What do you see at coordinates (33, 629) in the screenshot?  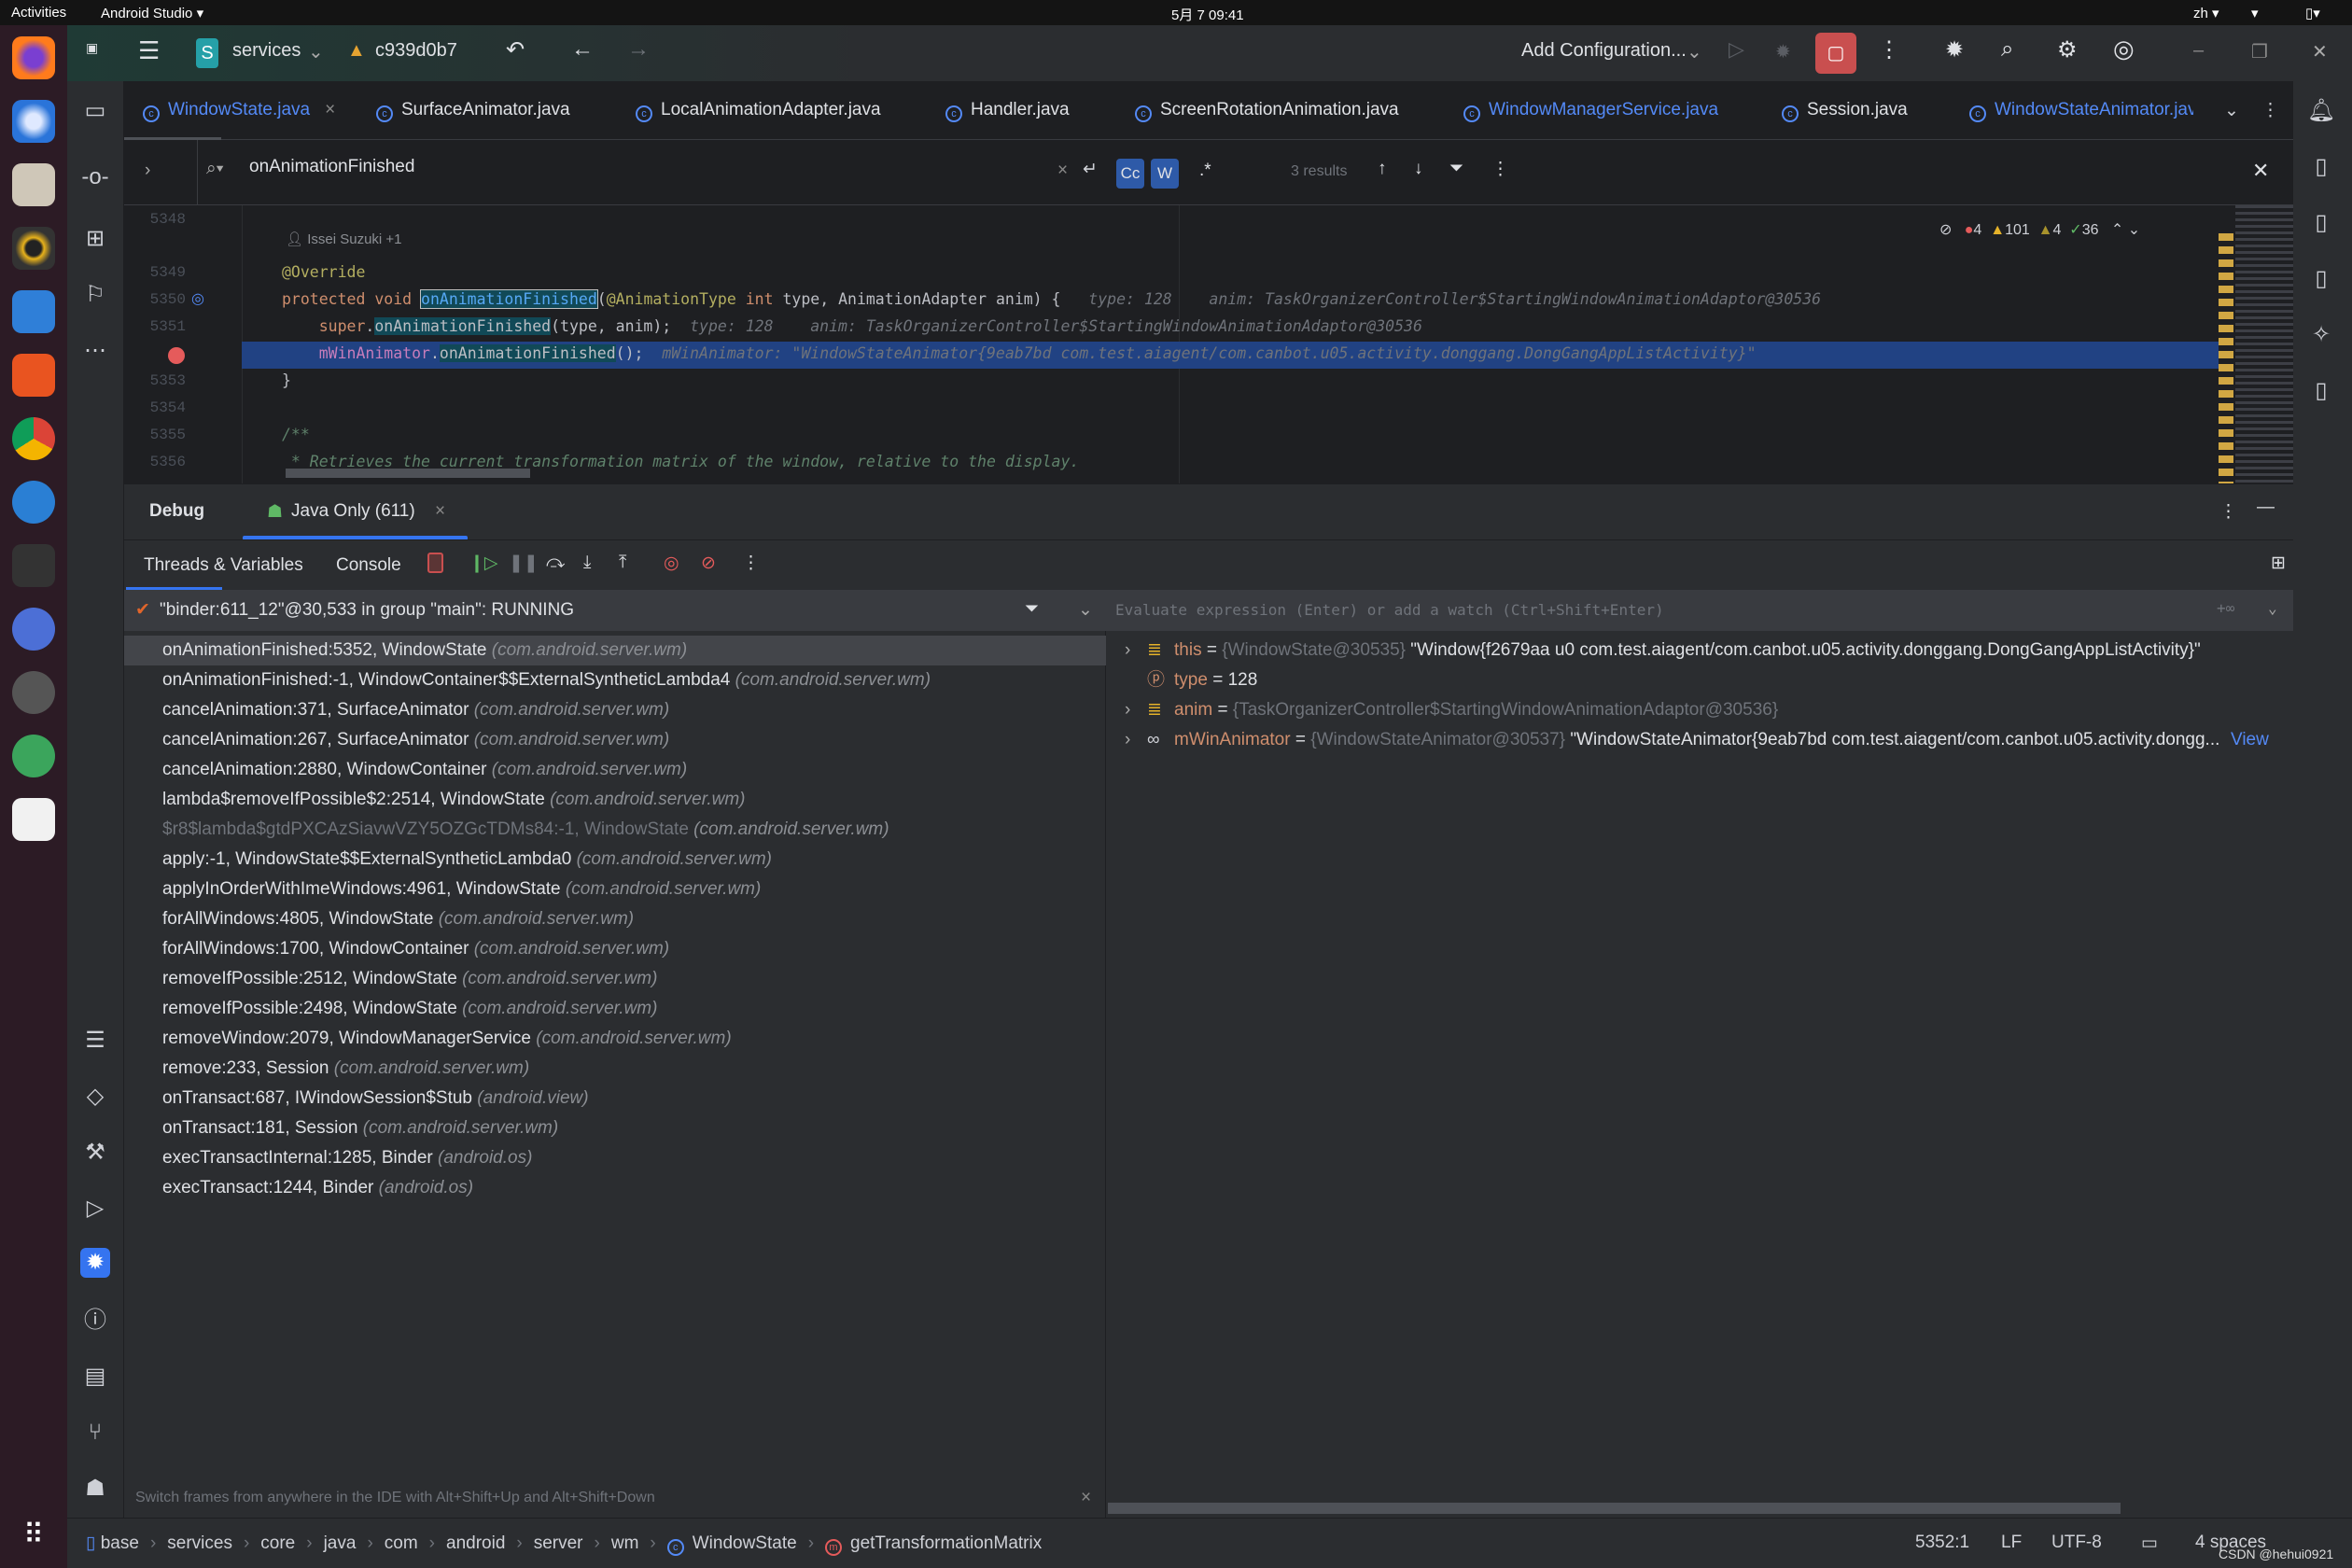 I see `android-studio-icon` at bounding box center [33, 629].